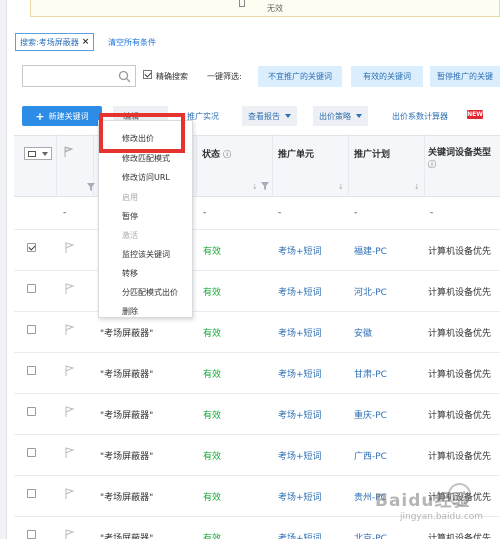 The height and width of the screenshot is (539, 500). Describe the element at coordinates (32, 154) in the screenshot. I see `checkbox-icon` at that location.